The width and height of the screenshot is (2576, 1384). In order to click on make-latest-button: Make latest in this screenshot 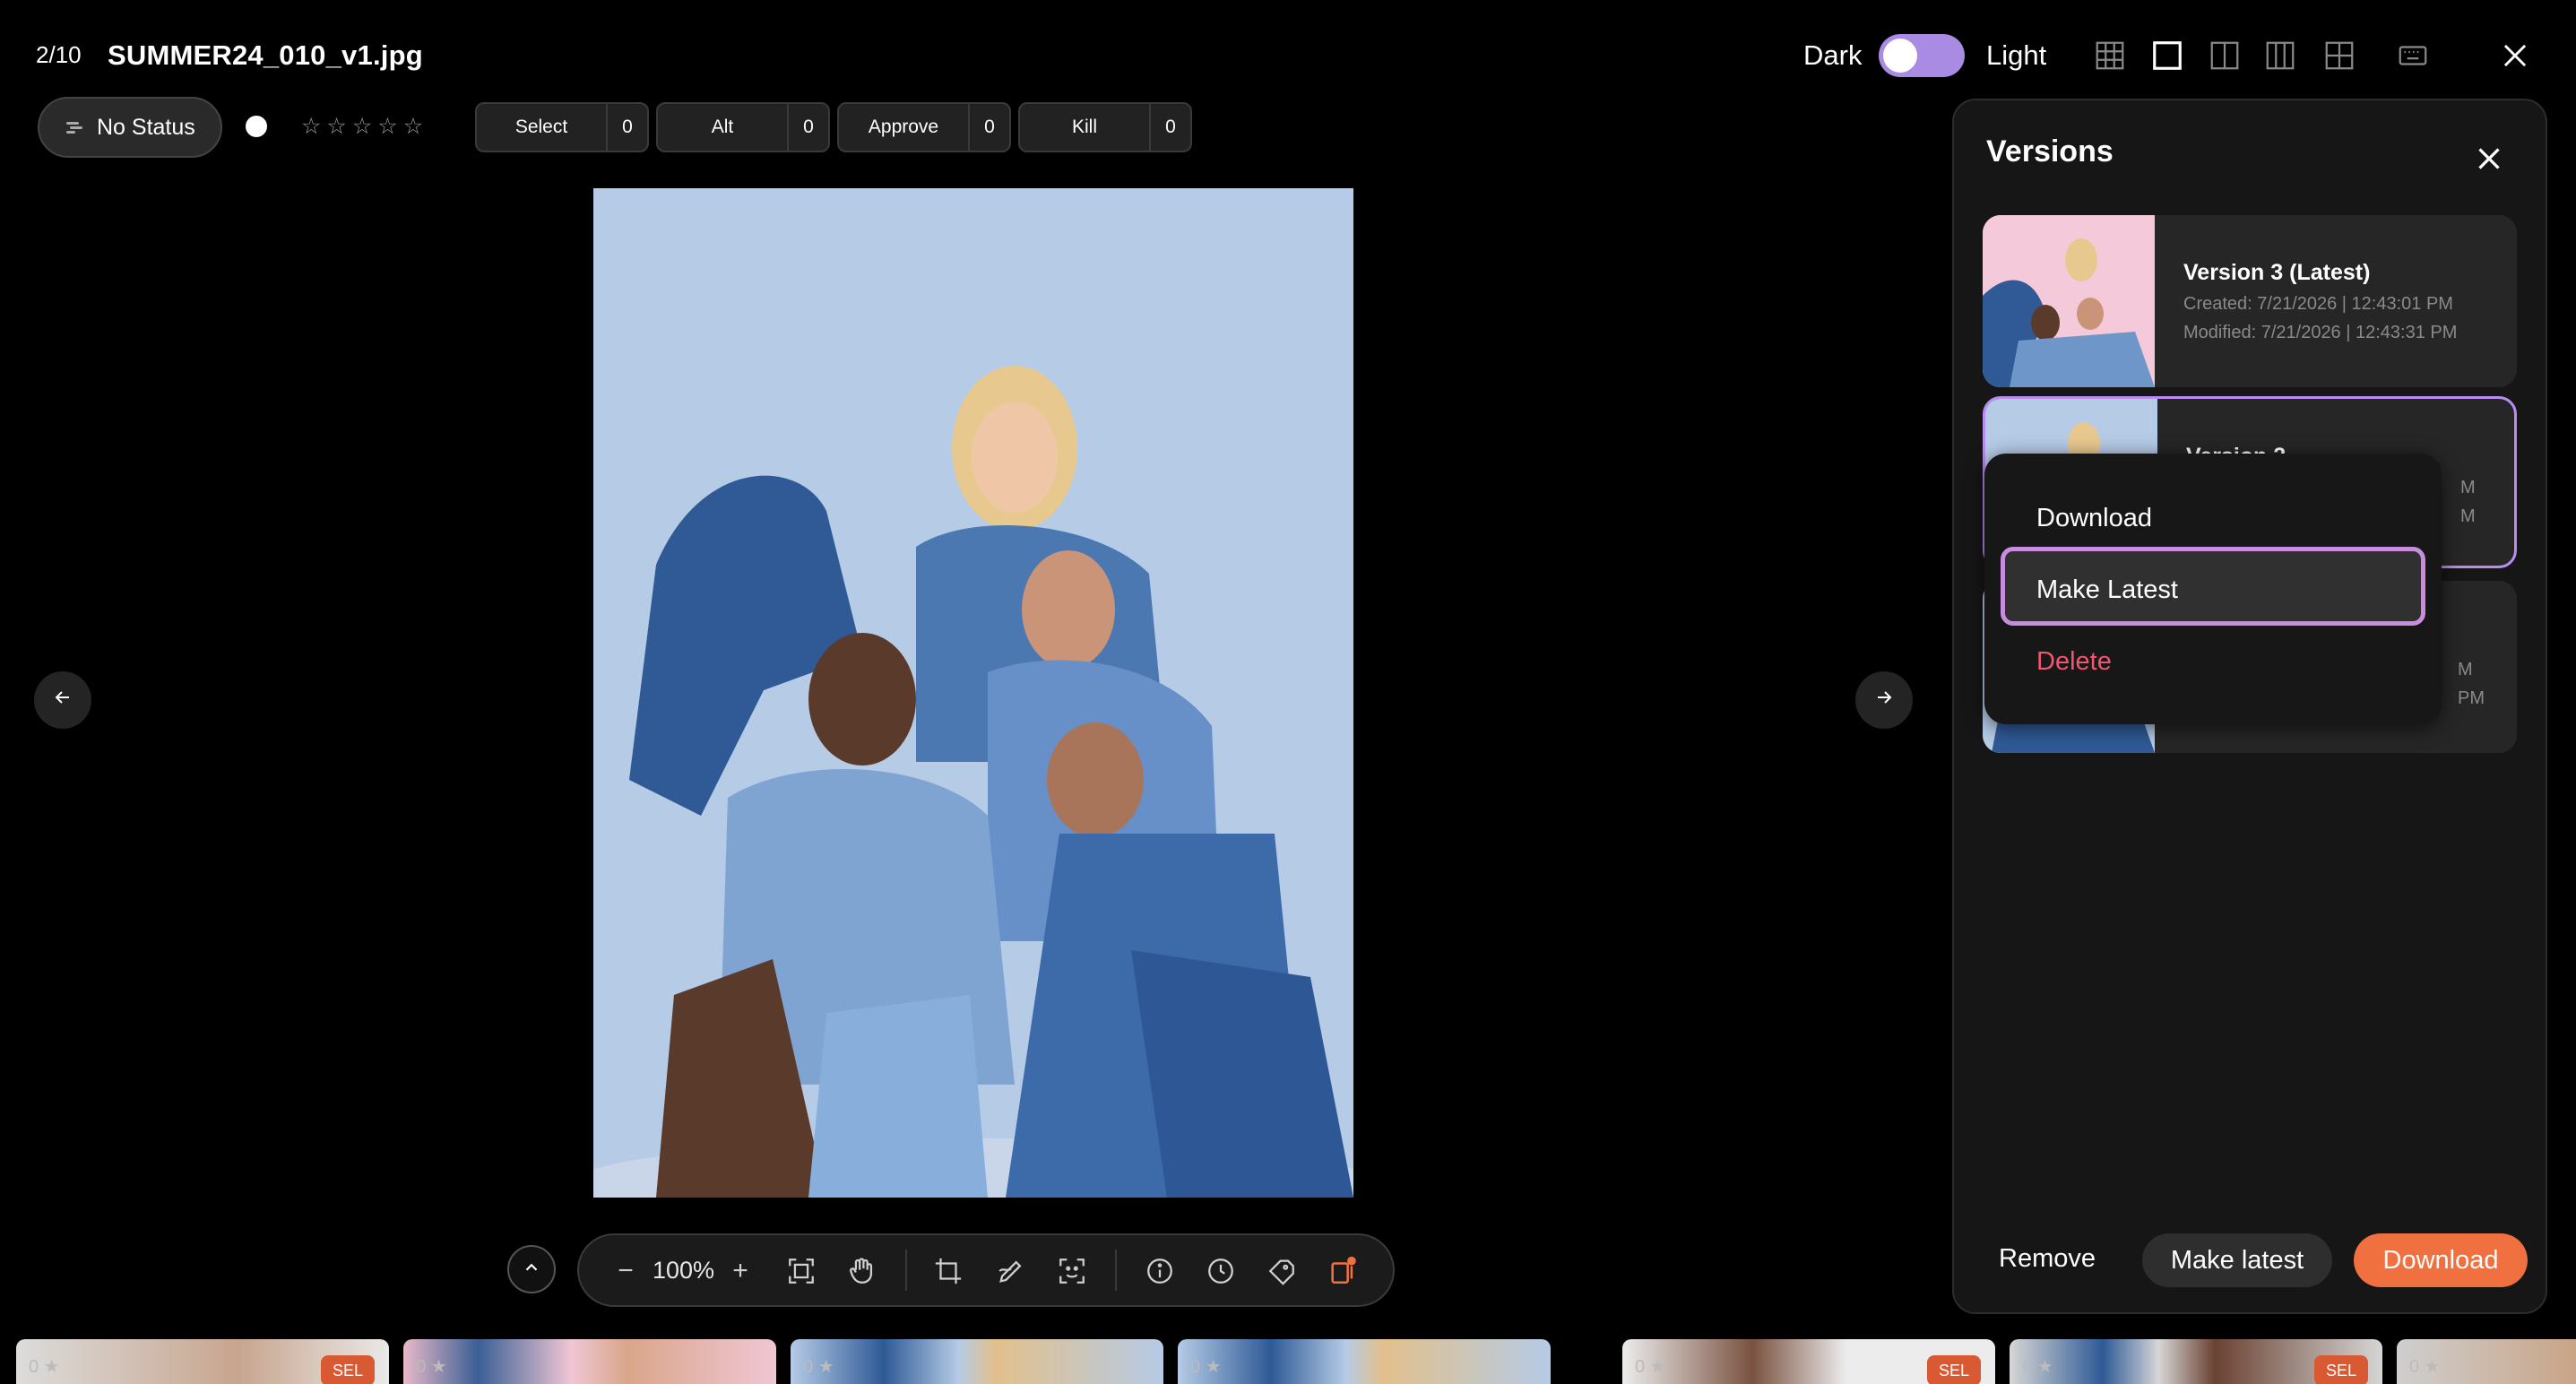, I will do `click(2237, 1260)`.